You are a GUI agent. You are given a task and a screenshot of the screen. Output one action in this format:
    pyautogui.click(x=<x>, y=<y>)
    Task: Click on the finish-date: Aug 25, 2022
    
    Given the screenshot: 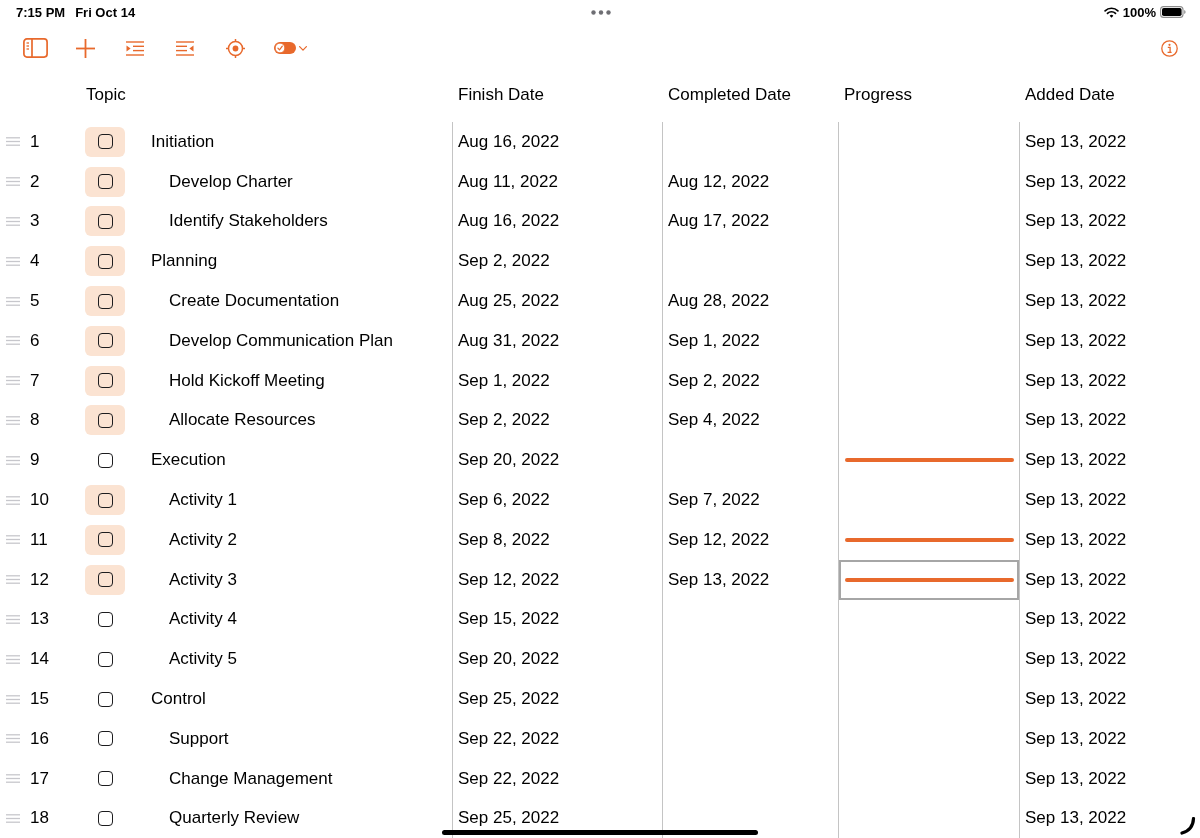 What is the action you would take?
    pyautogui.click(x=509, y=301)
    